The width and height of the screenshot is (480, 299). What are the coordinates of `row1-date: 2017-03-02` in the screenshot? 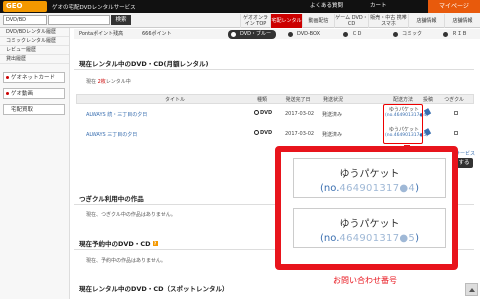 It's located at (300, 114).